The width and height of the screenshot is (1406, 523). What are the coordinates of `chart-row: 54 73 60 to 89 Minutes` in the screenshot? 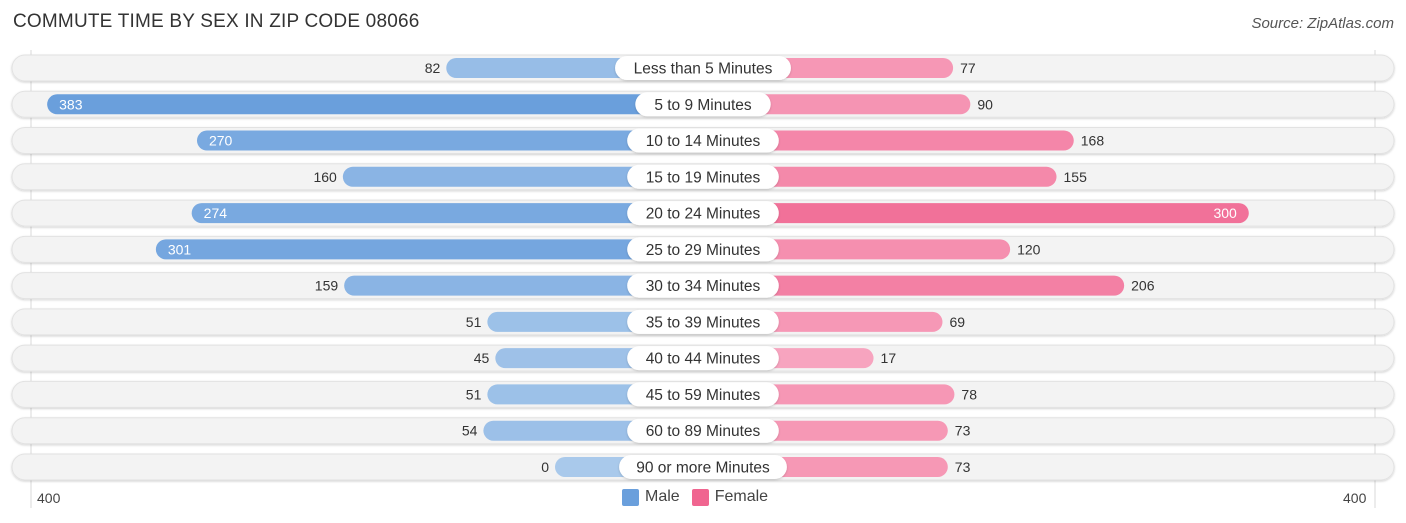 It's located at (703, 431).